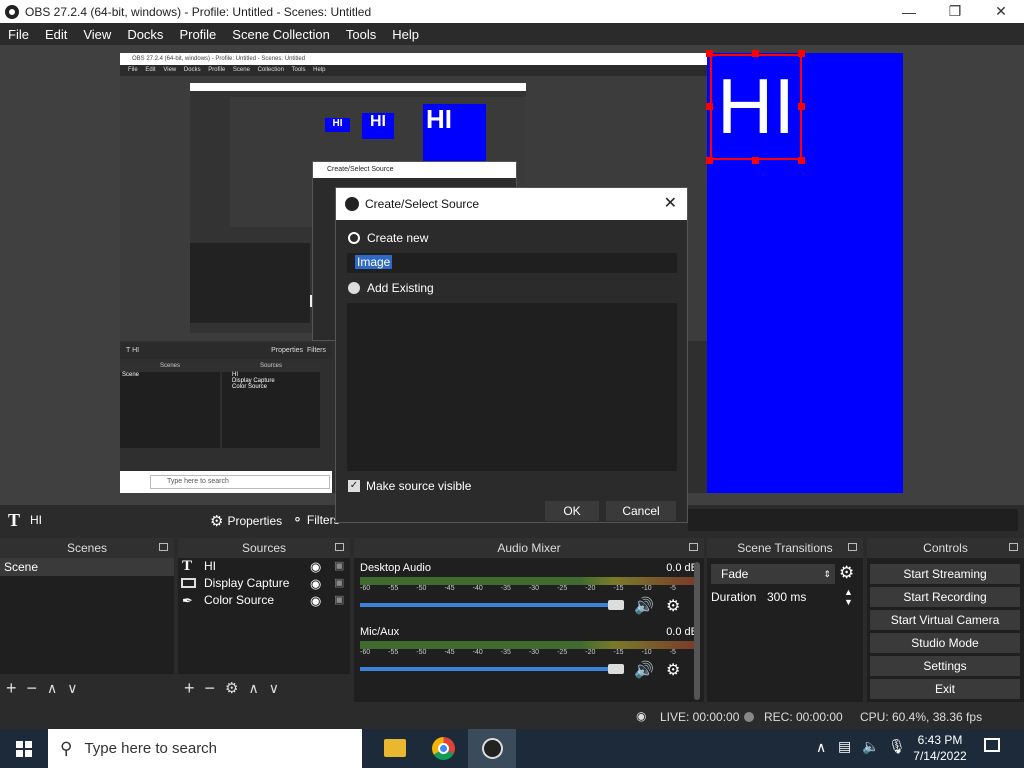  I want to click on minimize-button: —, so click(909, 11).